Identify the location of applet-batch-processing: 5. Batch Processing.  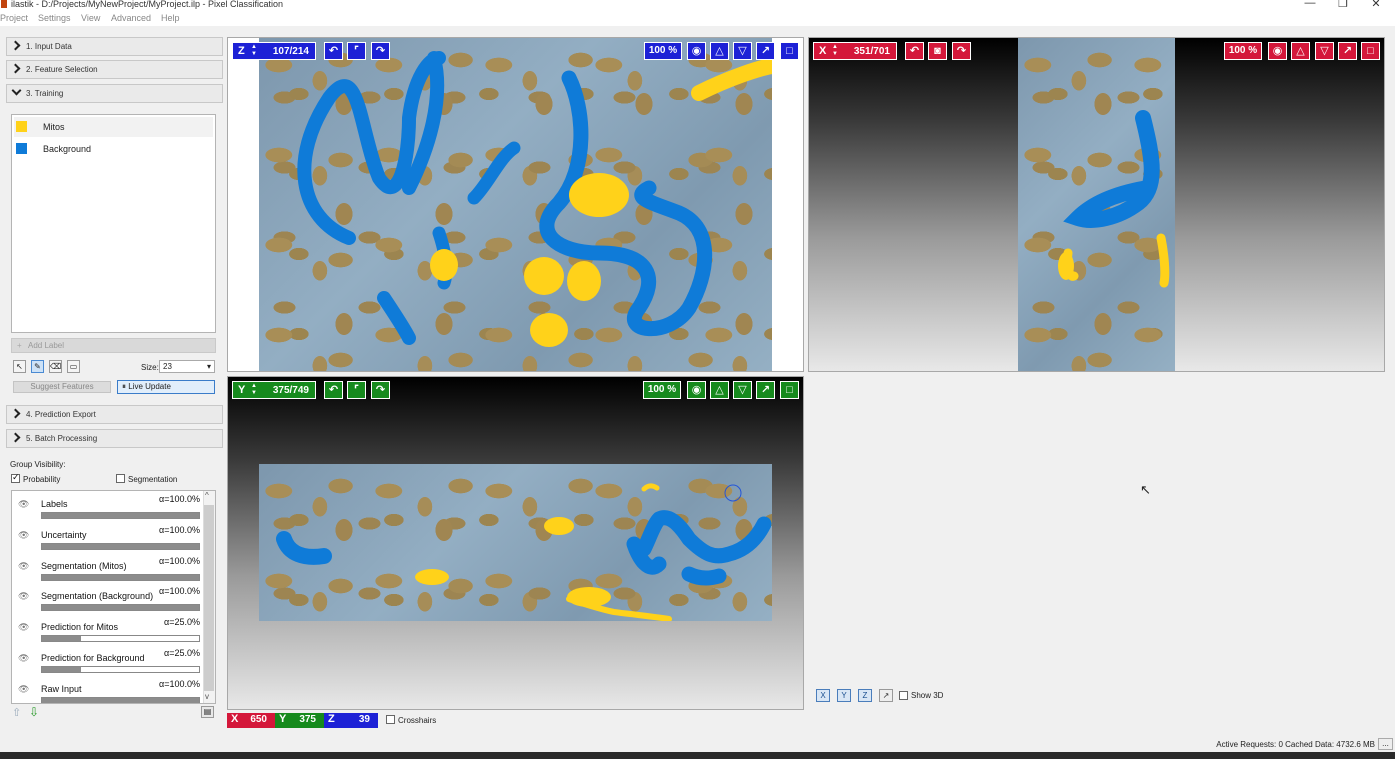
(114, 438).